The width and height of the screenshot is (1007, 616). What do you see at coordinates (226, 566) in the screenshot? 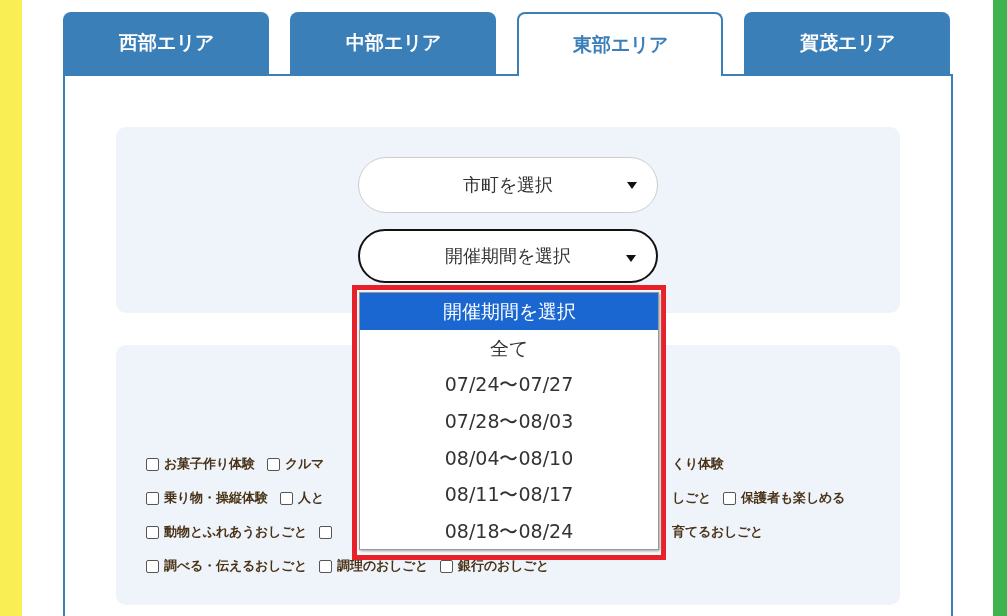
I see `category-checkbox: 調べる・伝えるおしごと` at bounding box center [226, 566].